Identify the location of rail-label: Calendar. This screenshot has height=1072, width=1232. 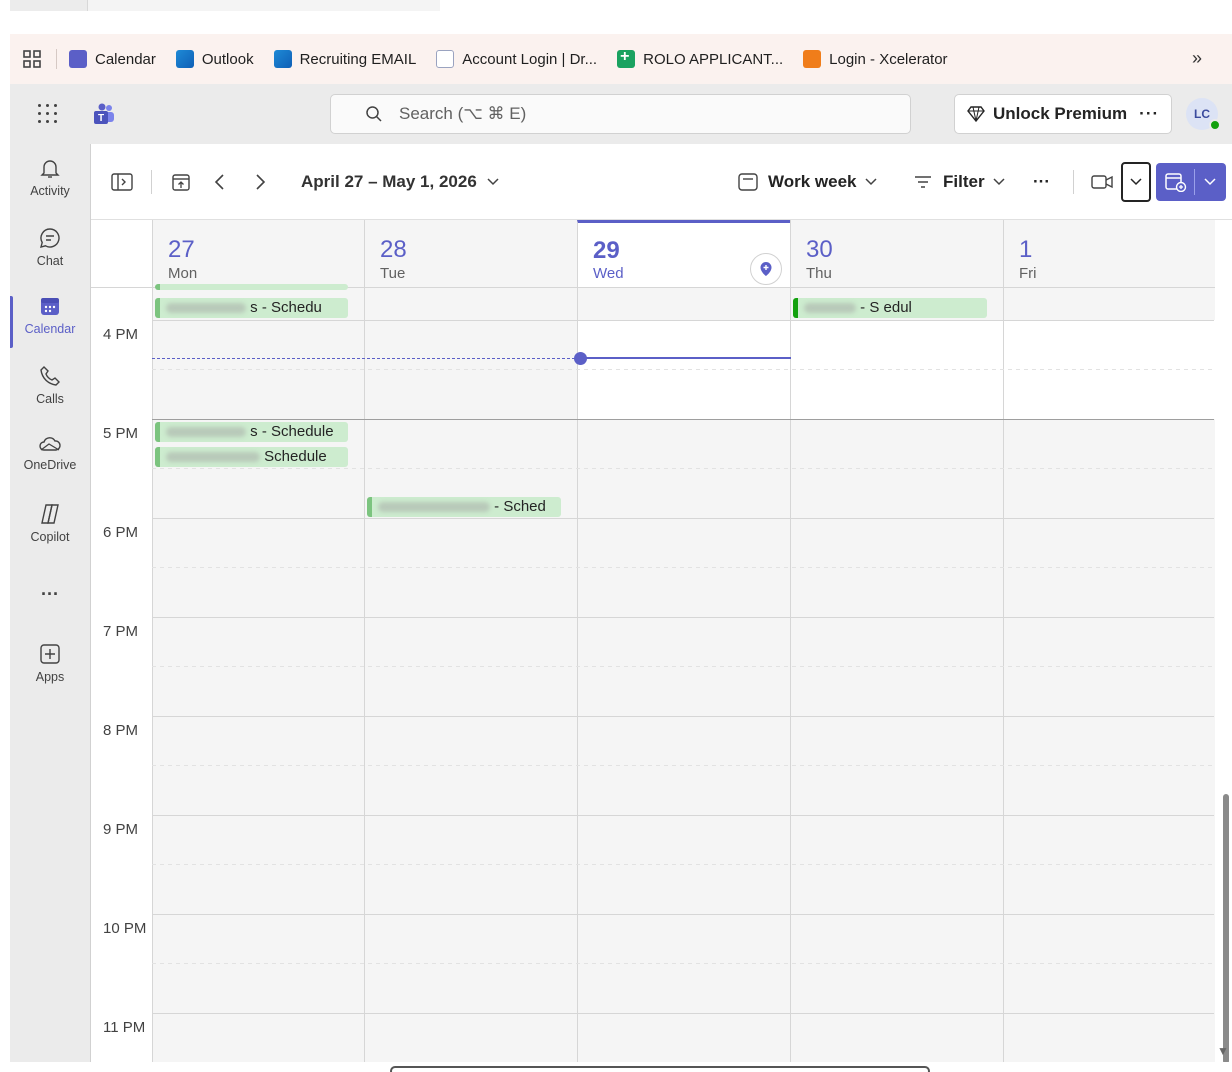
(50, 329).